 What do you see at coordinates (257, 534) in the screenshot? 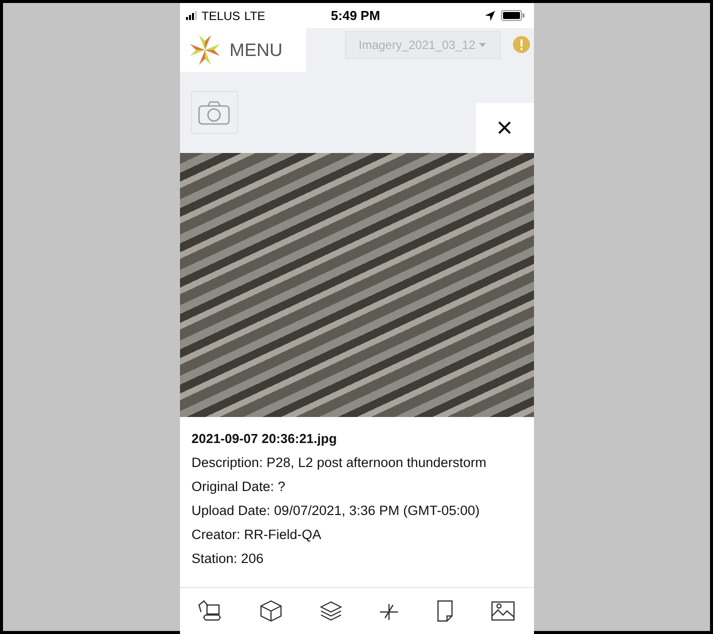
I see `detail-line: Creator: RR-Field-QA` at bounding box center [257, 534].